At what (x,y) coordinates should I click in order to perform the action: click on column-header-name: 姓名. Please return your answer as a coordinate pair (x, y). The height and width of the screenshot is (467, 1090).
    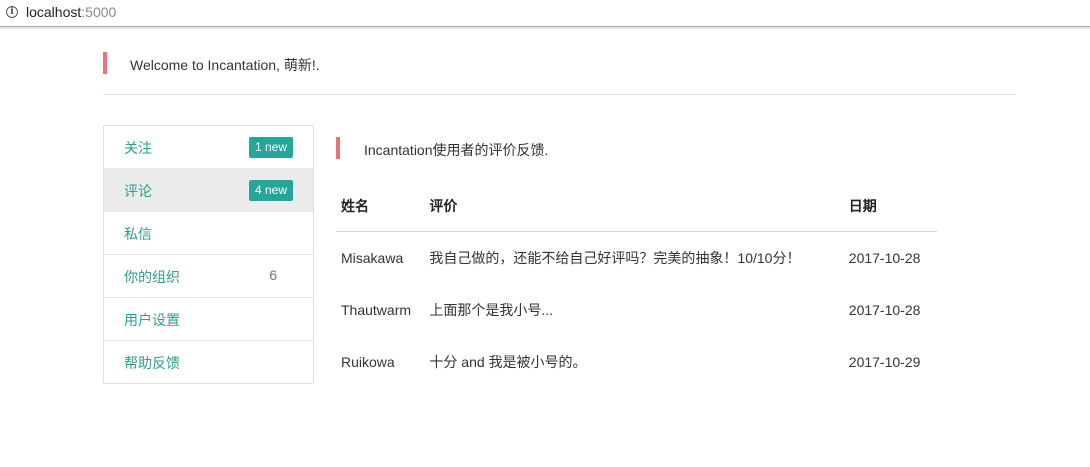
    Looking at the image, I should click on (380, 206).